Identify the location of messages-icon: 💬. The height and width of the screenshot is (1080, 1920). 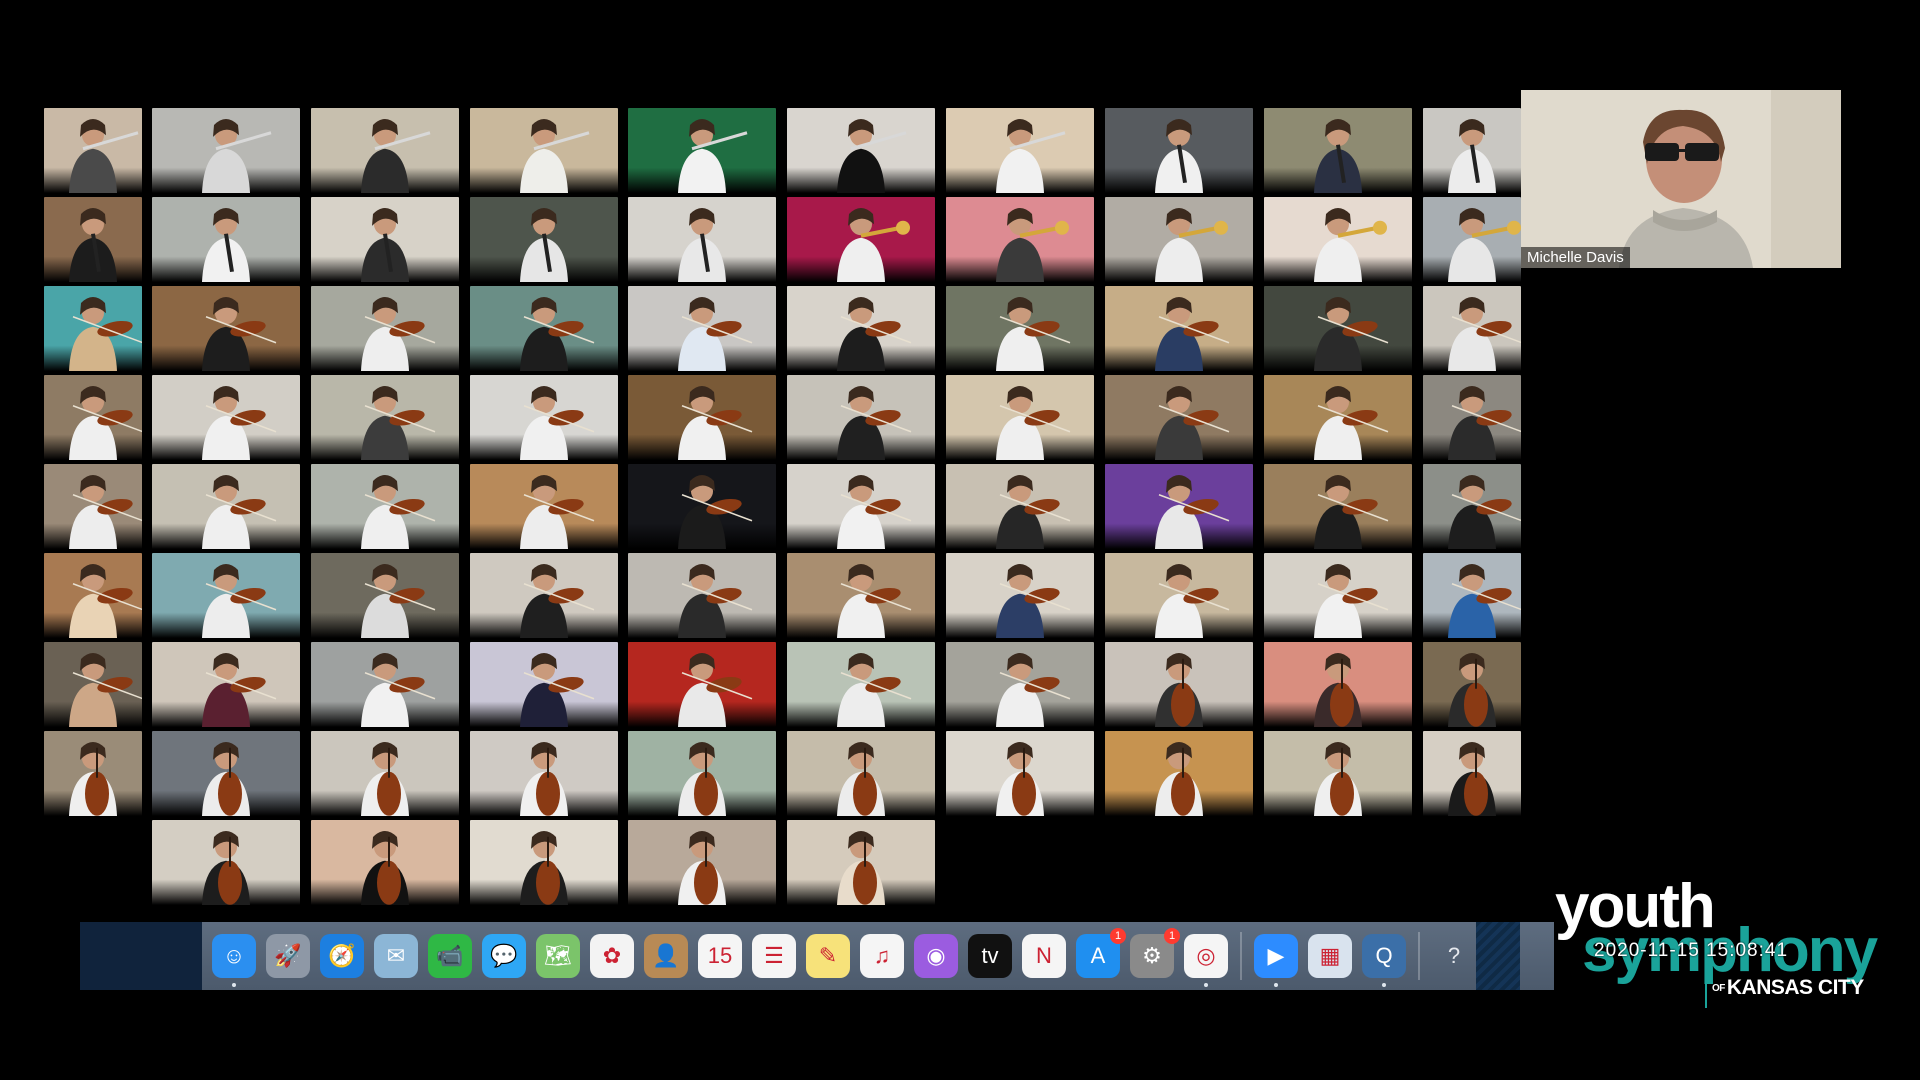
(504, 956).